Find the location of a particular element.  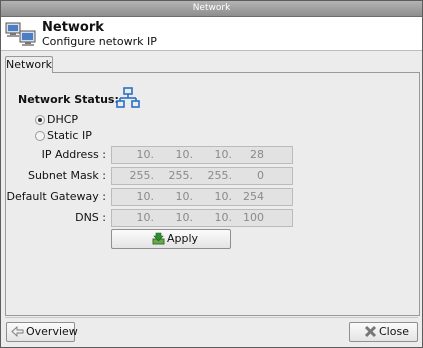

gateway-octet-1: 10. is located at coordinates (145, 196).